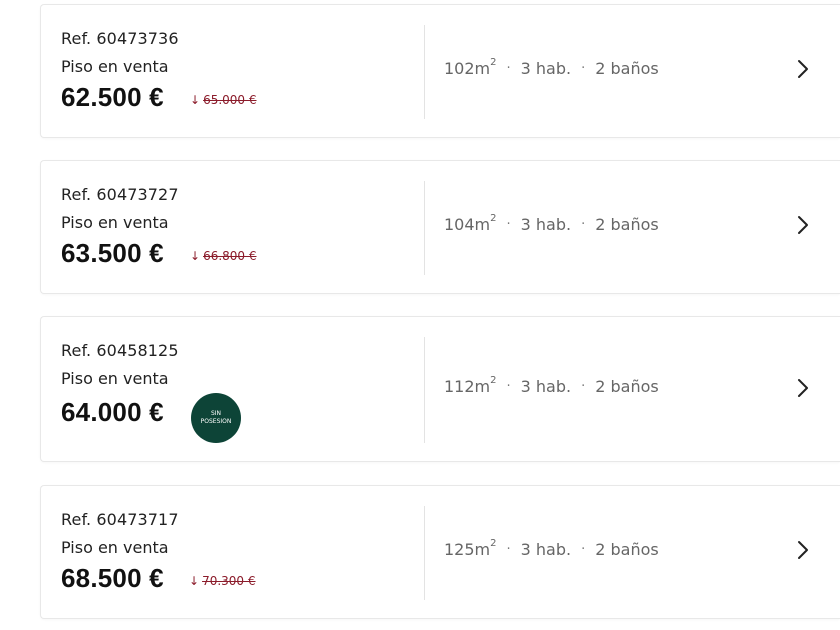 This screenshot has width=840, height=630. Describe the element at coordinates (120, 194) in the screenshot. I see `listing-ref: Ref. 60473727` at that location.